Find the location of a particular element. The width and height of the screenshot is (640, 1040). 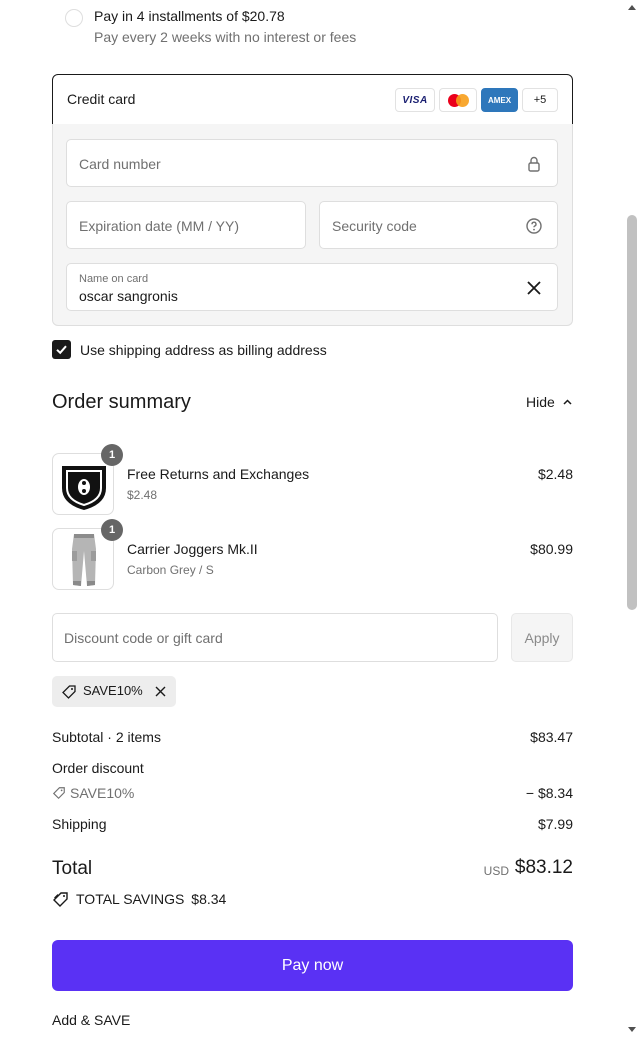

more-brands-badge: +5 is located at coordinates (540, 100).